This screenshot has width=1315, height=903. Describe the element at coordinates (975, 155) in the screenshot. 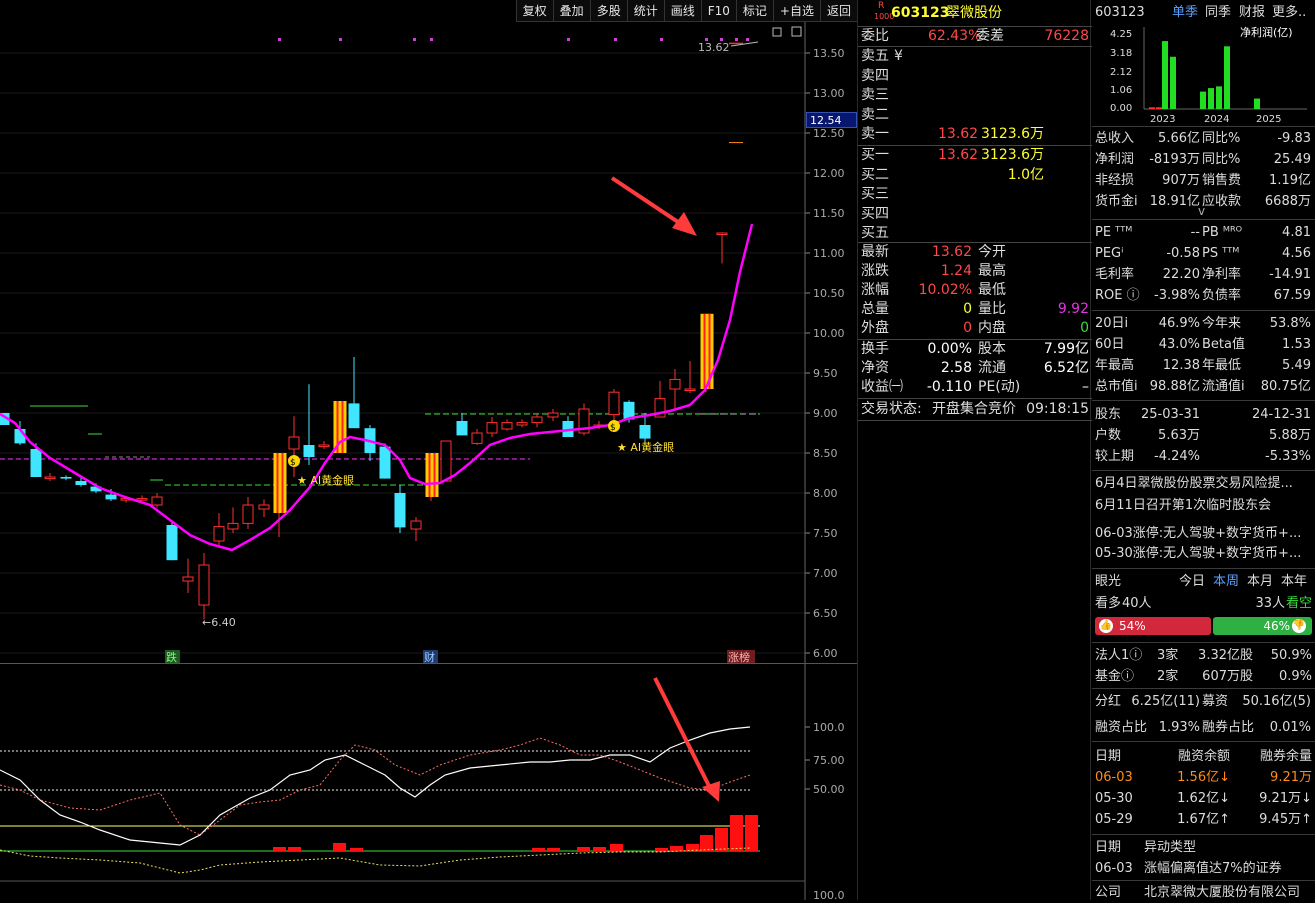

I see `buy-level-1: 买一 13.62 3123.6万` at that location.